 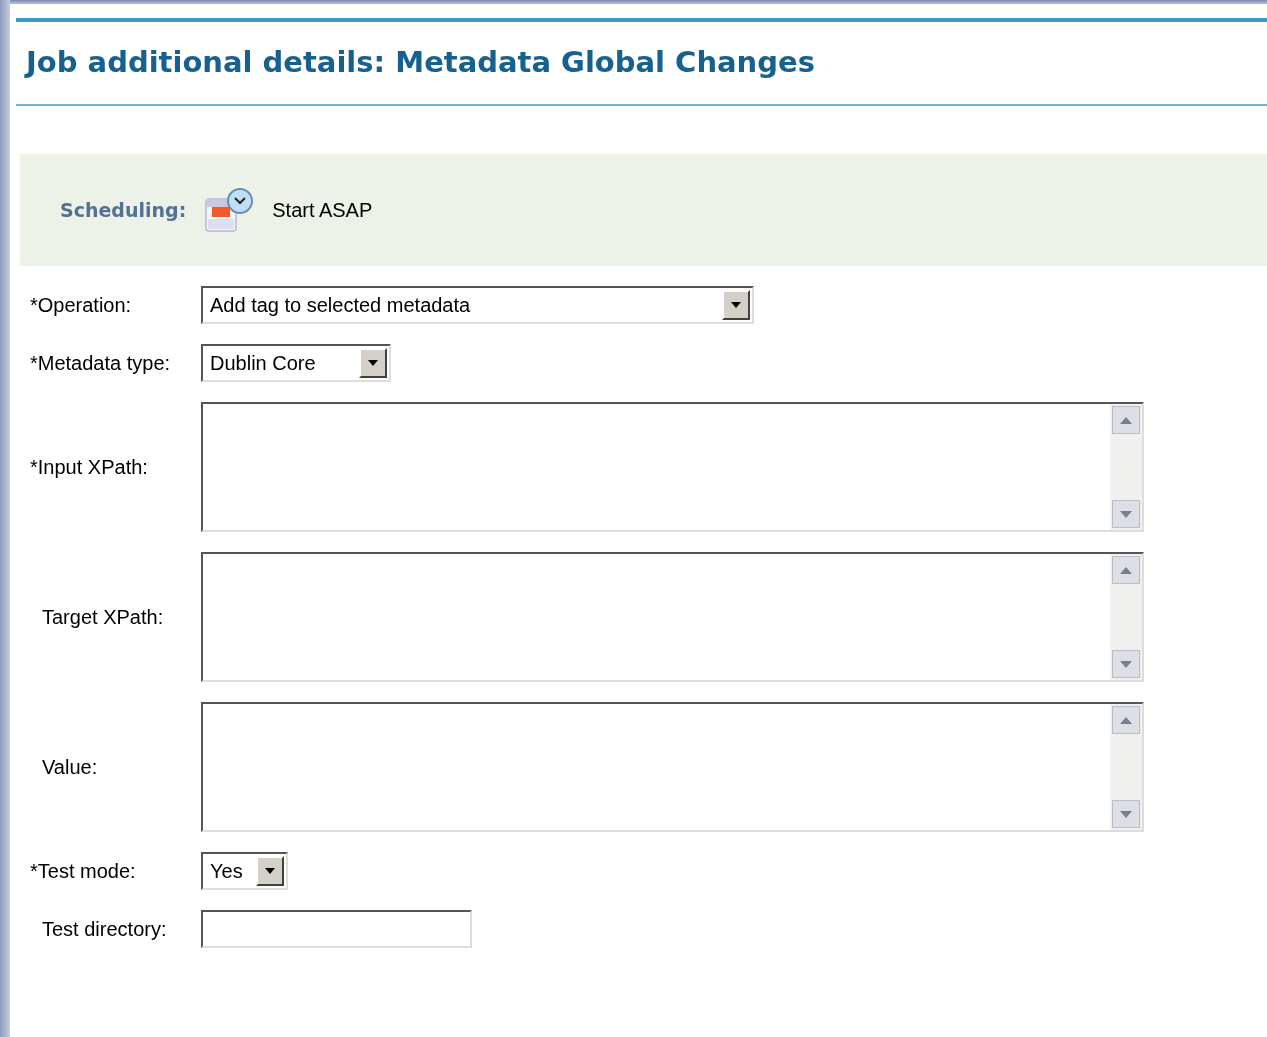 What do you see at coordinates (229, 210) in the screenshot?
I see `calendar-clock-icon` at bounding box center [229, 210].